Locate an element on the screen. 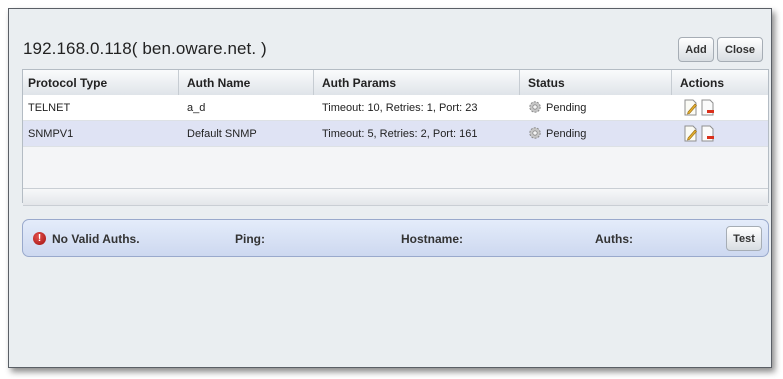  auth-name-cell: a_d is located at coordinates (196, 108).